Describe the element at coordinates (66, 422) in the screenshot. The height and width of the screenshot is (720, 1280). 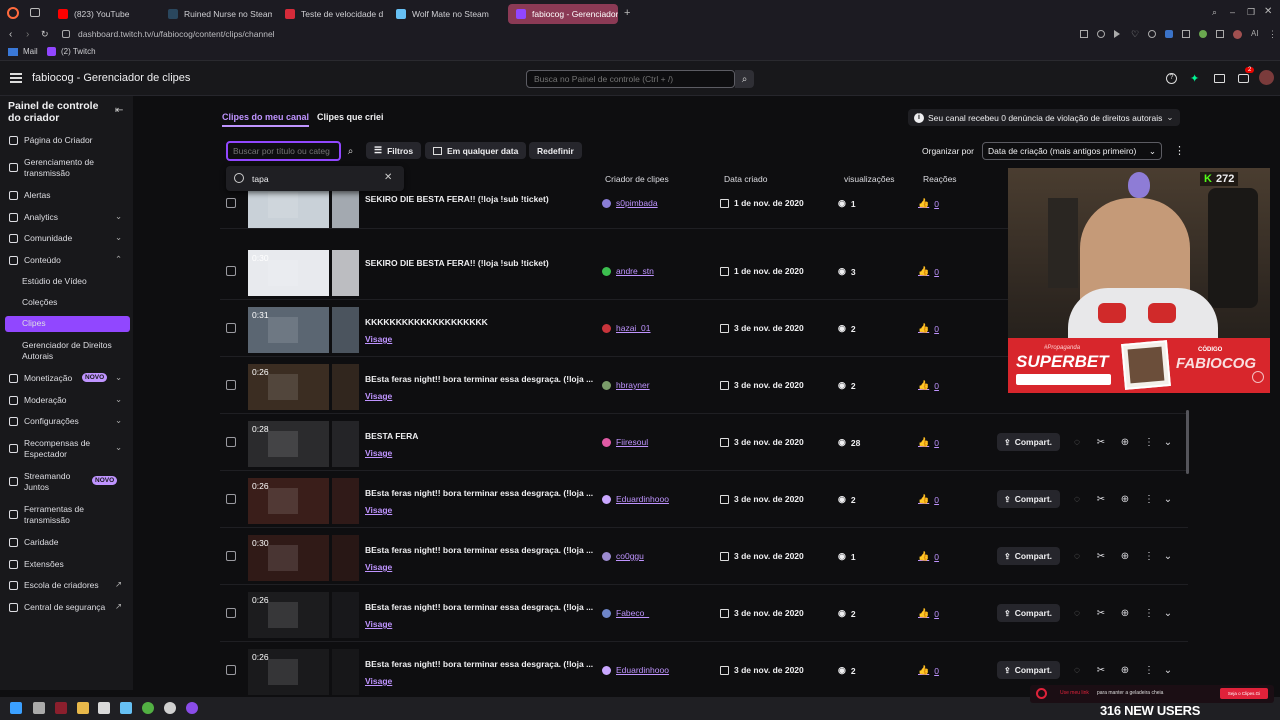
I see `sidebar-item-12: Configurações ⌄` at that location.